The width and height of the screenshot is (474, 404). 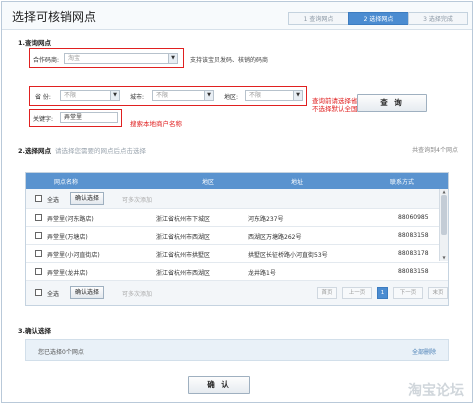 I want to click on dialog-title: 选择可核销网点, so click(x=54, y=17).